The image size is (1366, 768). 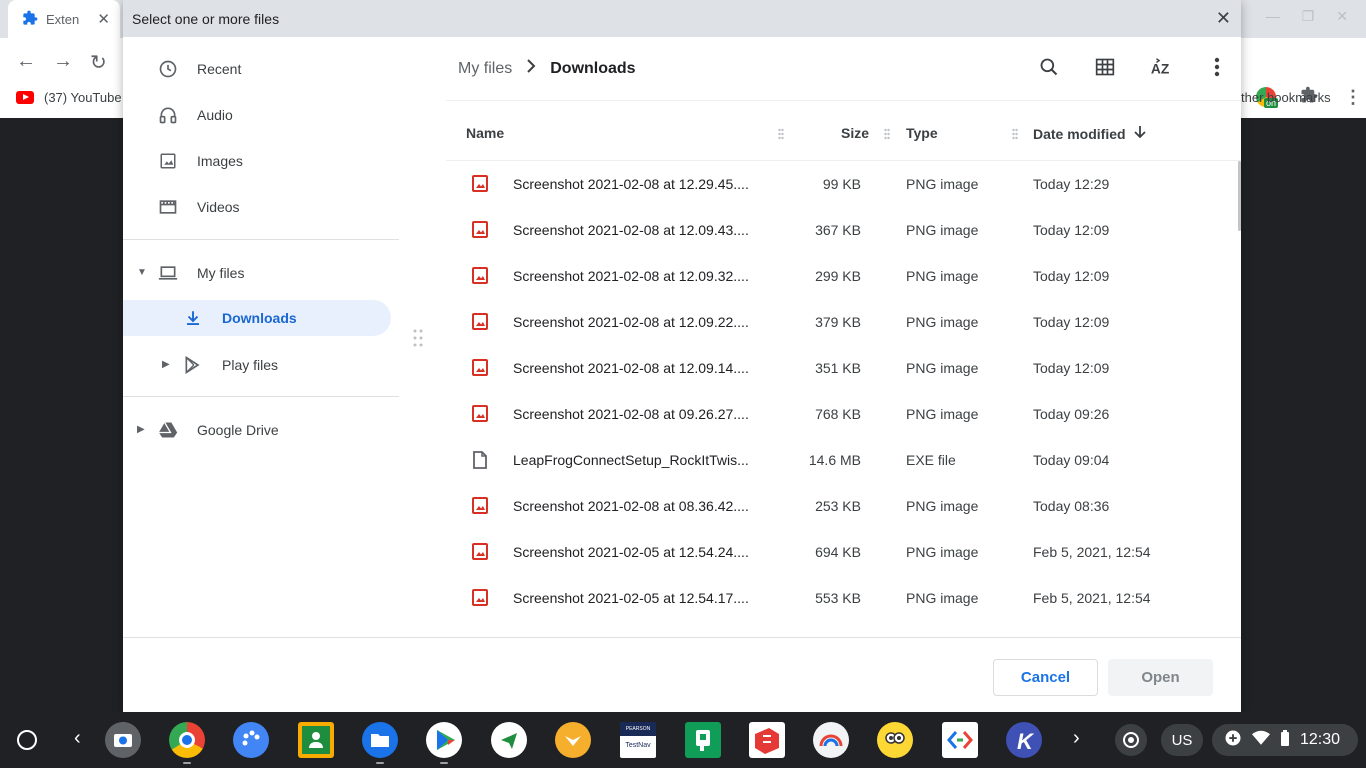 I want to click on sidebar-item-my-files: My files, so click(x=200, y=273).